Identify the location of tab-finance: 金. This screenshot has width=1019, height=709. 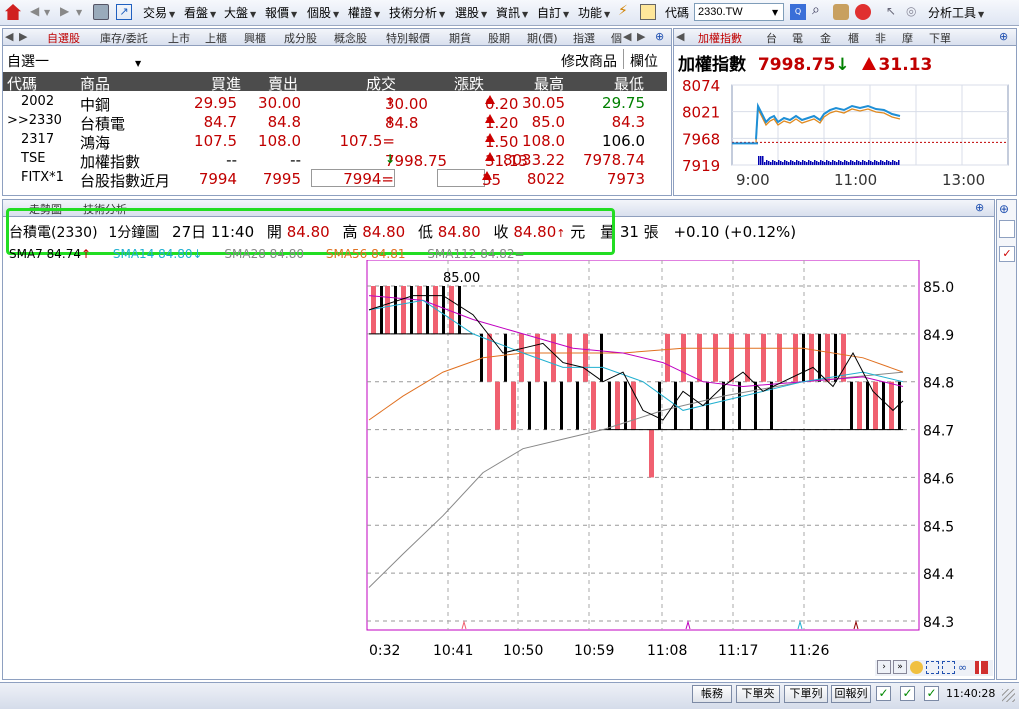
(825, 38).